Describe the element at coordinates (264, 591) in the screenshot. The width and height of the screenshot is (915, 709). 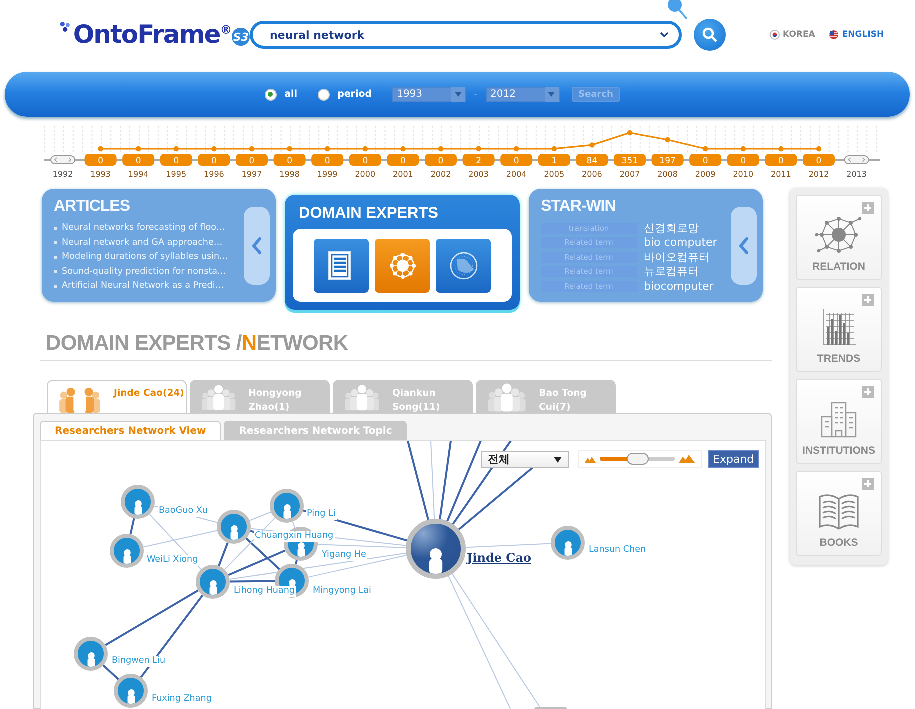
I see `author-label: Lihong Huang` at that location.